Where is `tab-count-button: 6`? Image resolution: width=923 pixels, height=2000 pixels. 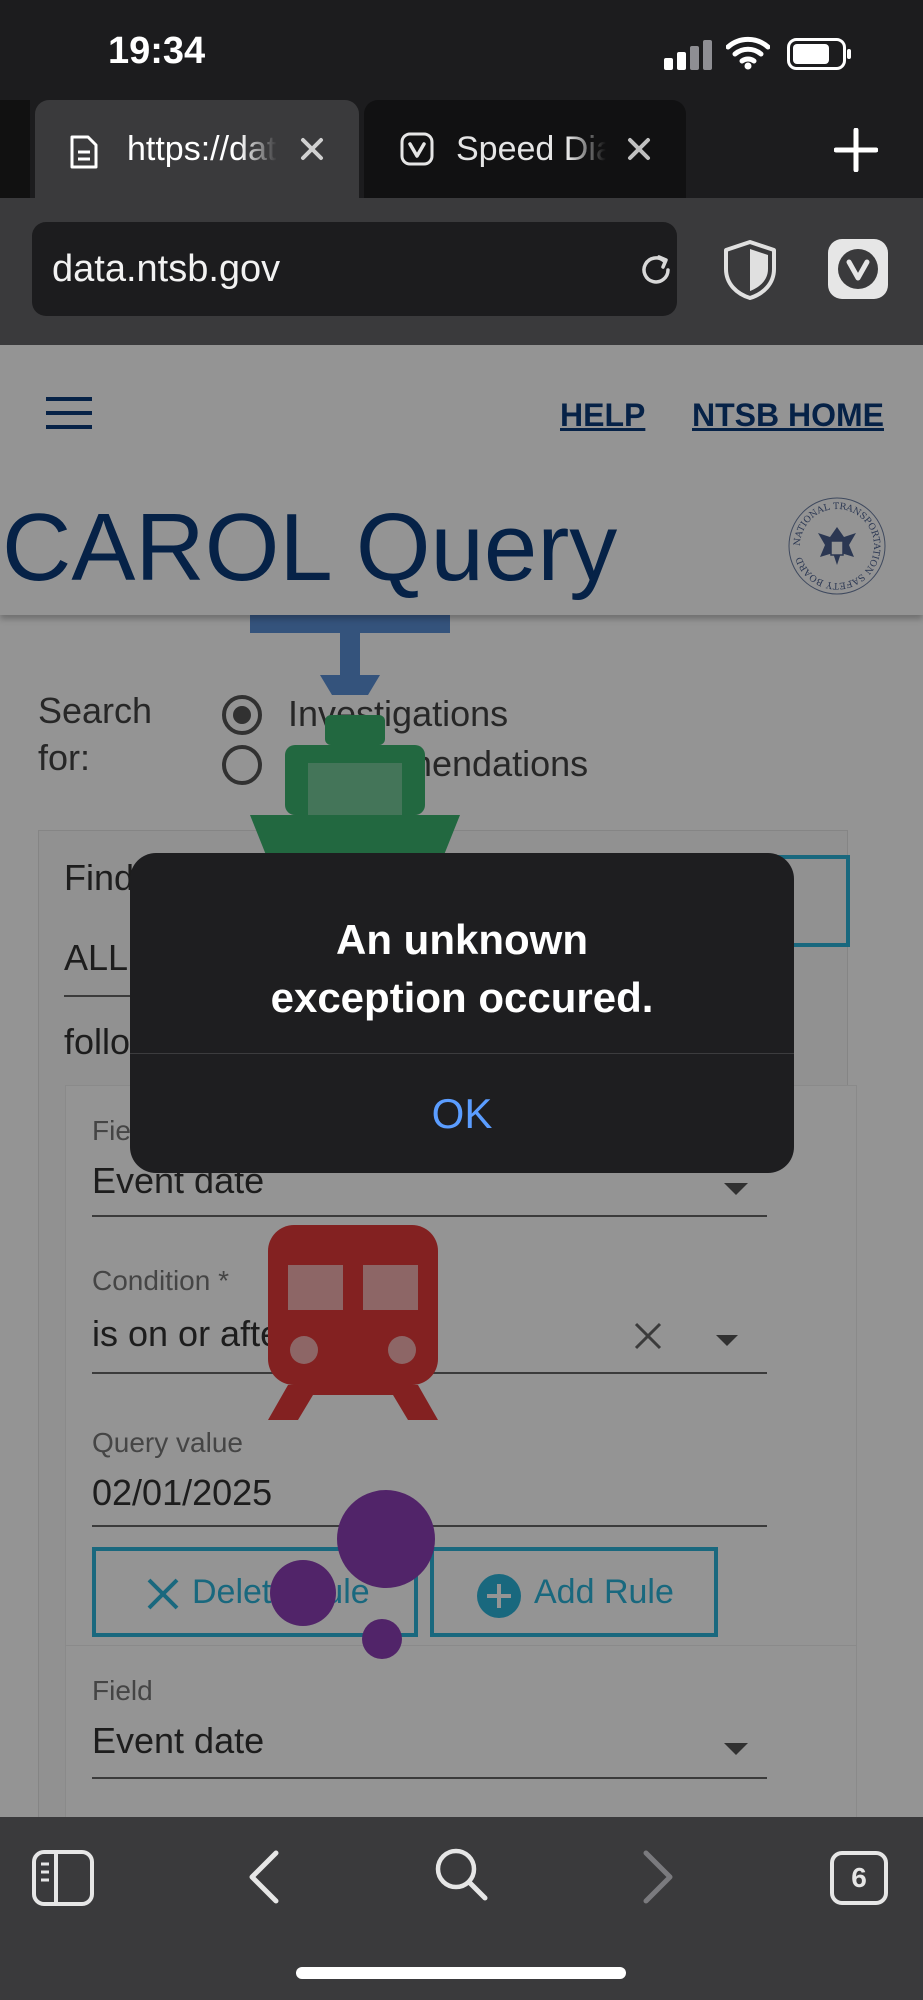 tab-count-button: 6 is located at coordinates (859, 1878).